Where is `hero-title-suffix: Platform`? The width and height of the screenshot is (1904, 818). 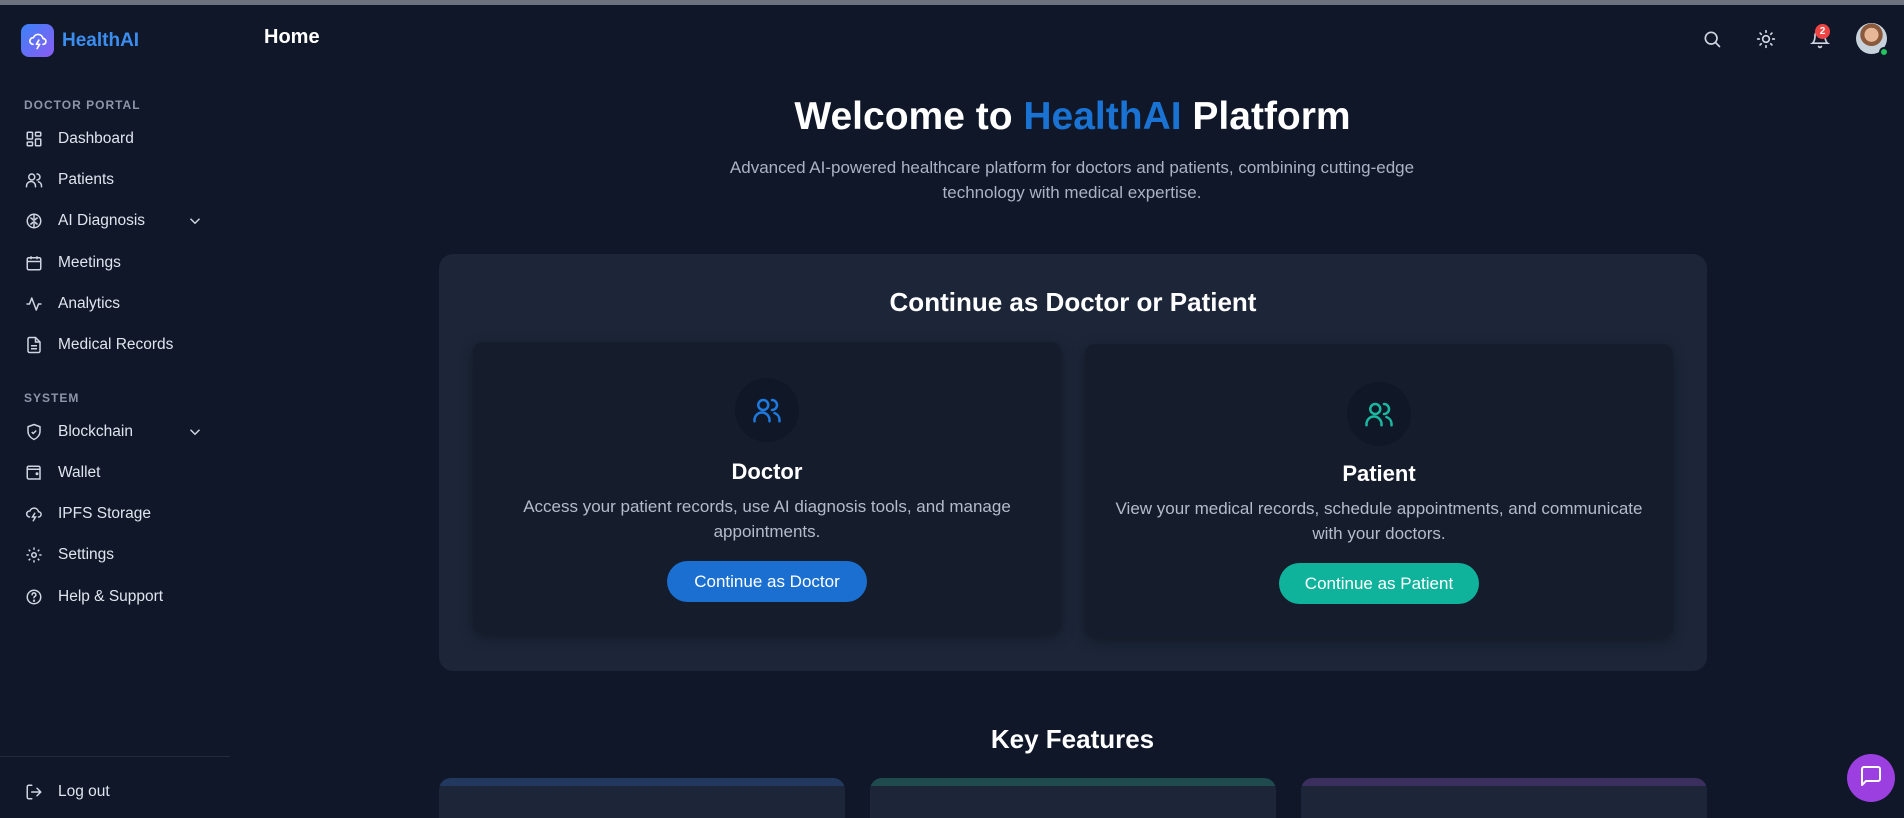
hero-title-suffix: Platform is located at coordinates (1266, 116).